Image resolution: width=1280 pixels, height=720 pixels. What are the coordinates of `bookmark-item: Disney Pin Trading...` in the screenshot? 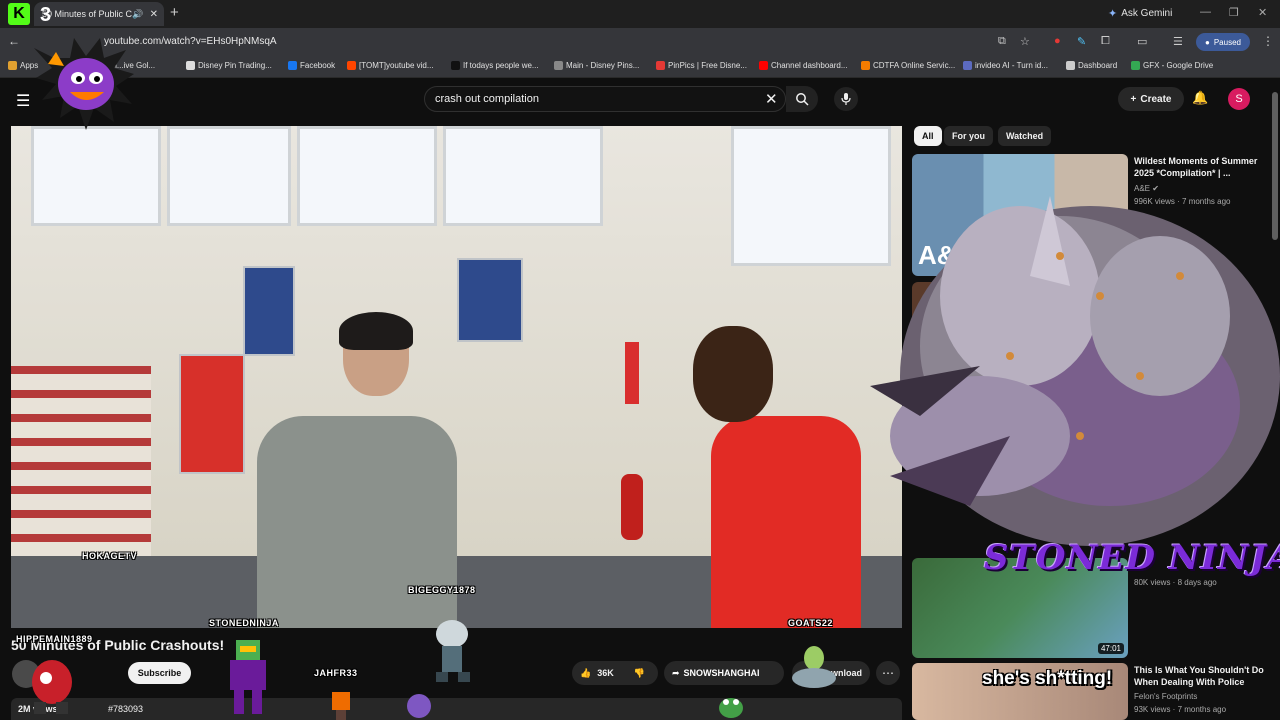 It's located at (229, 65).